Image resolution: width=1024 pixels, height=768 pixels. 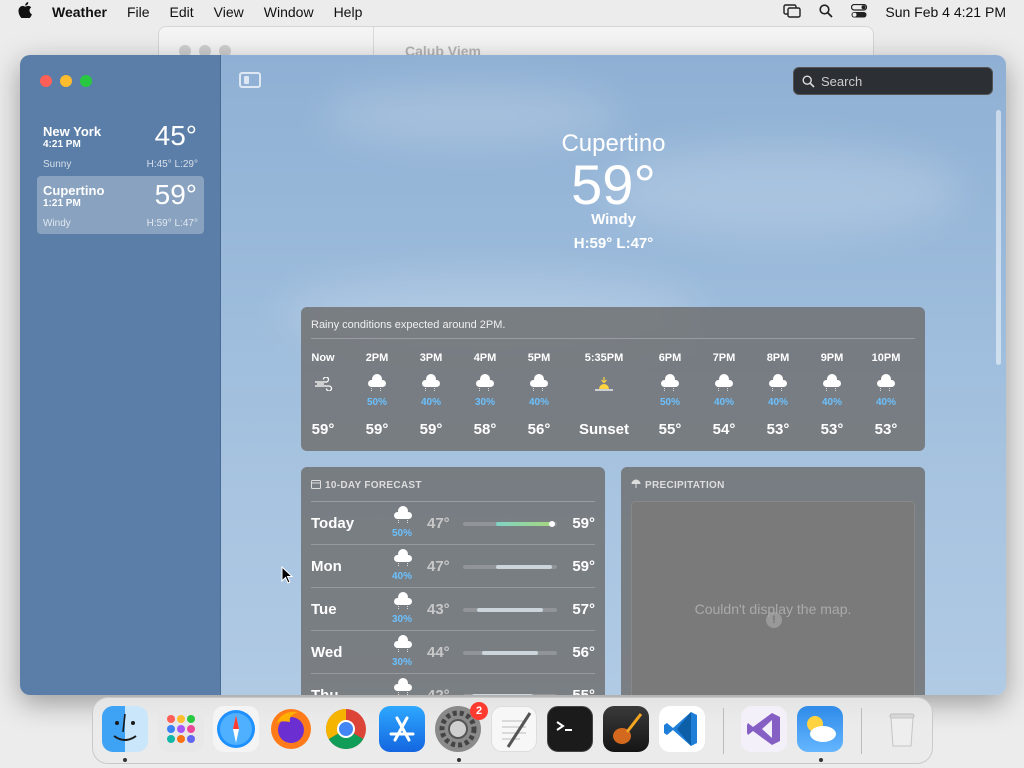 I want to click on window-controls, so click(x=66, y=81).